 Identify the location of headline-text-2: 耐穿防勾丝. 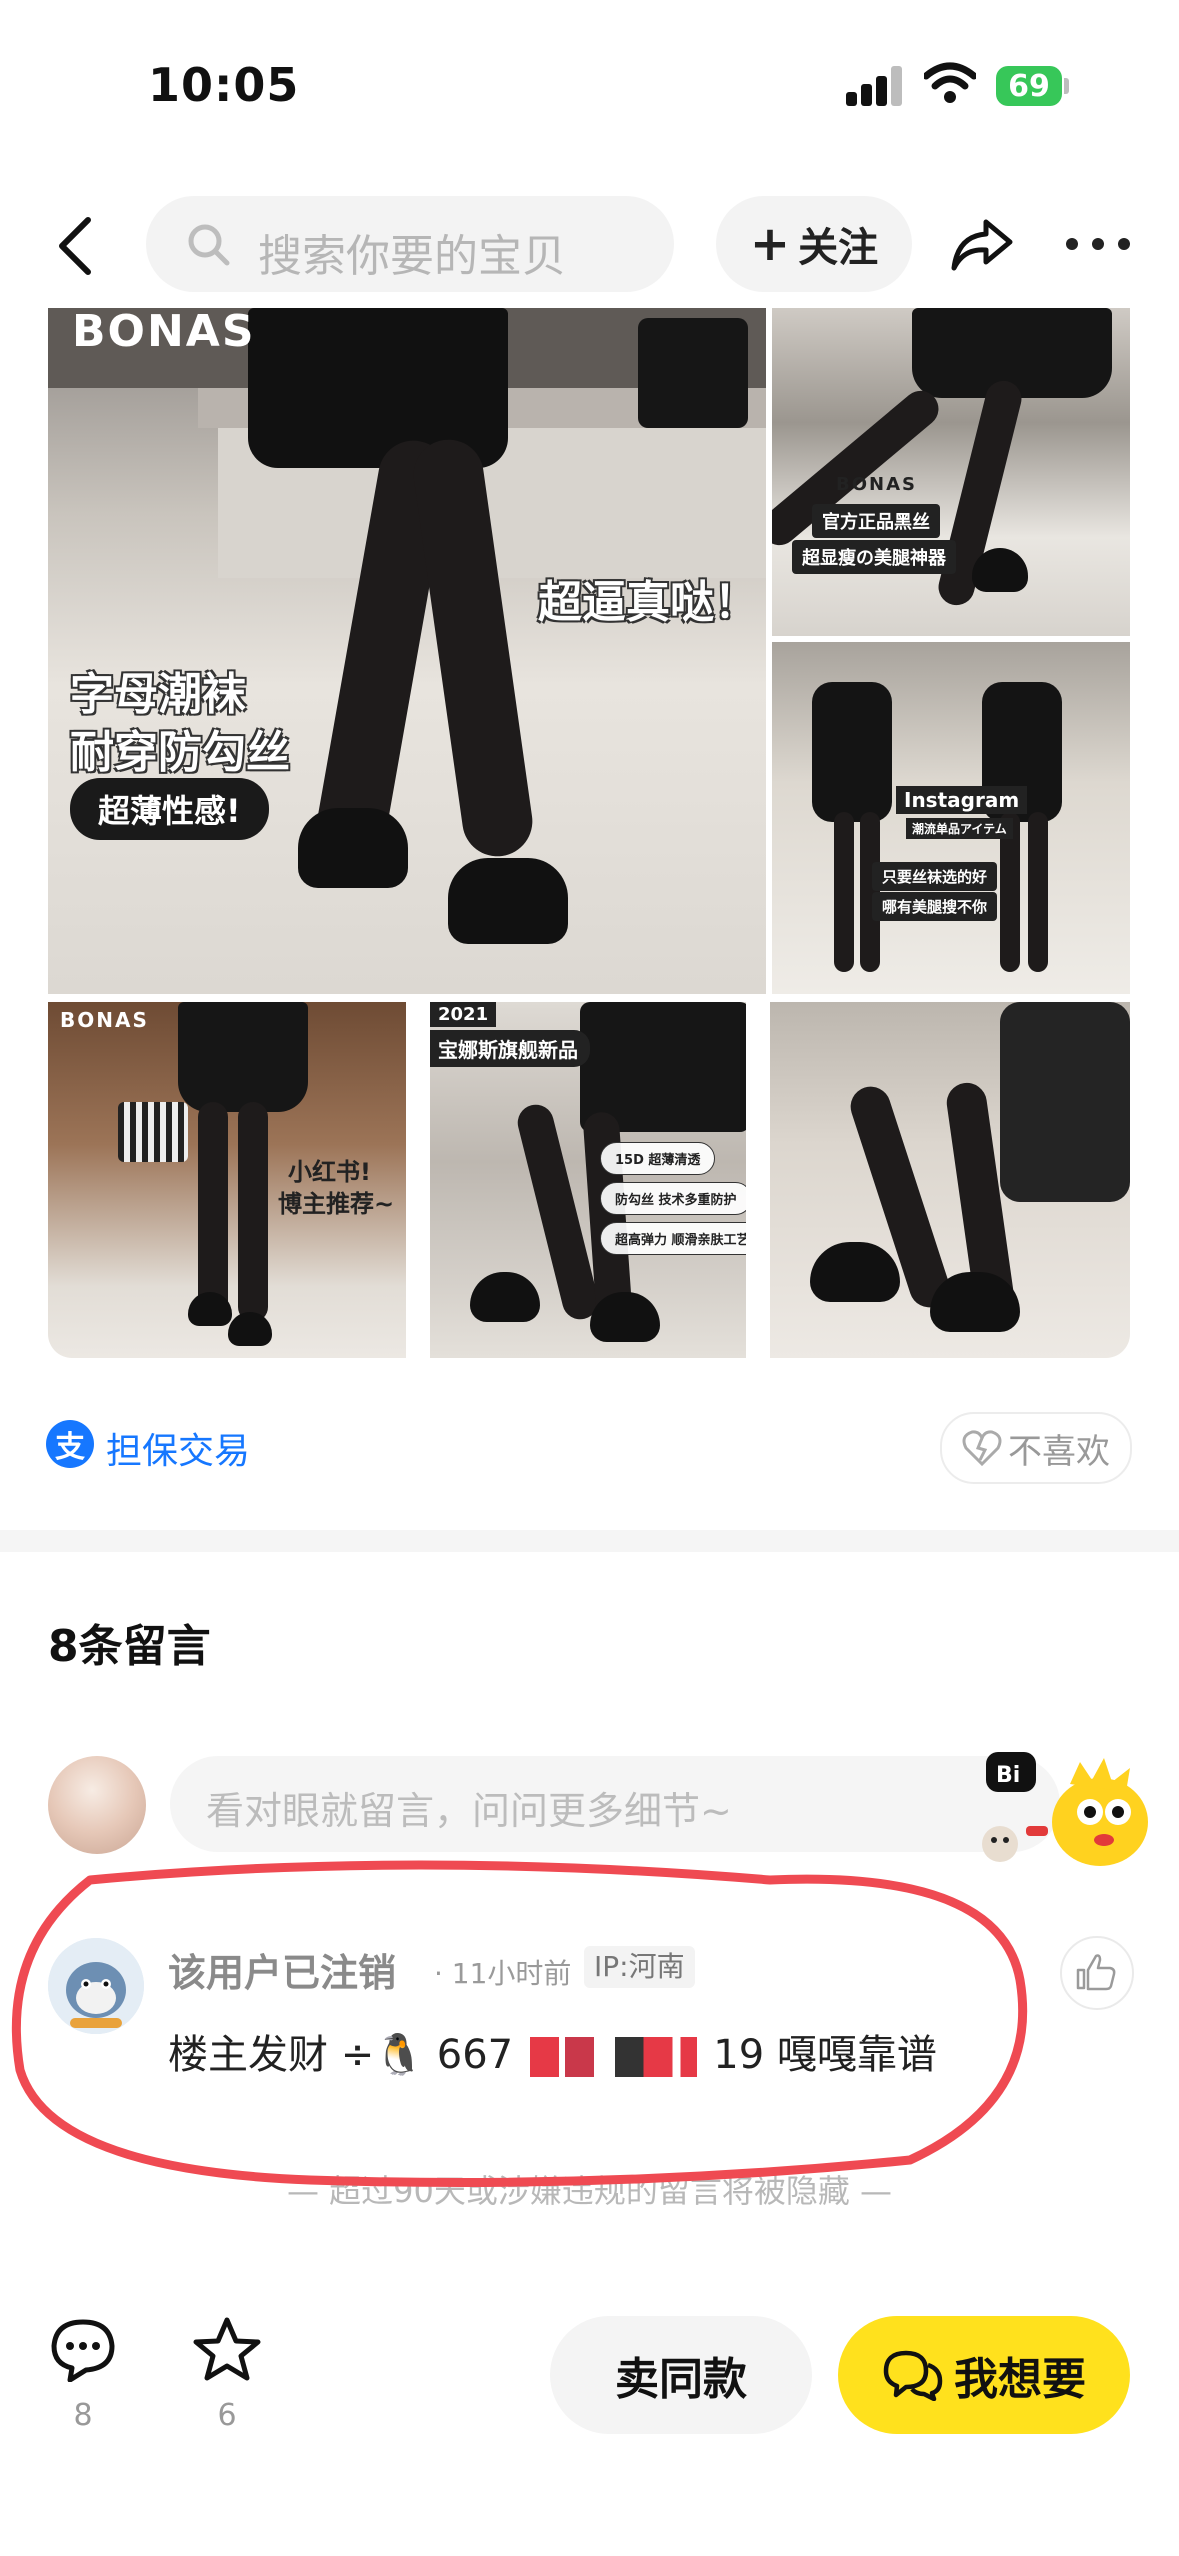
(180, 752).